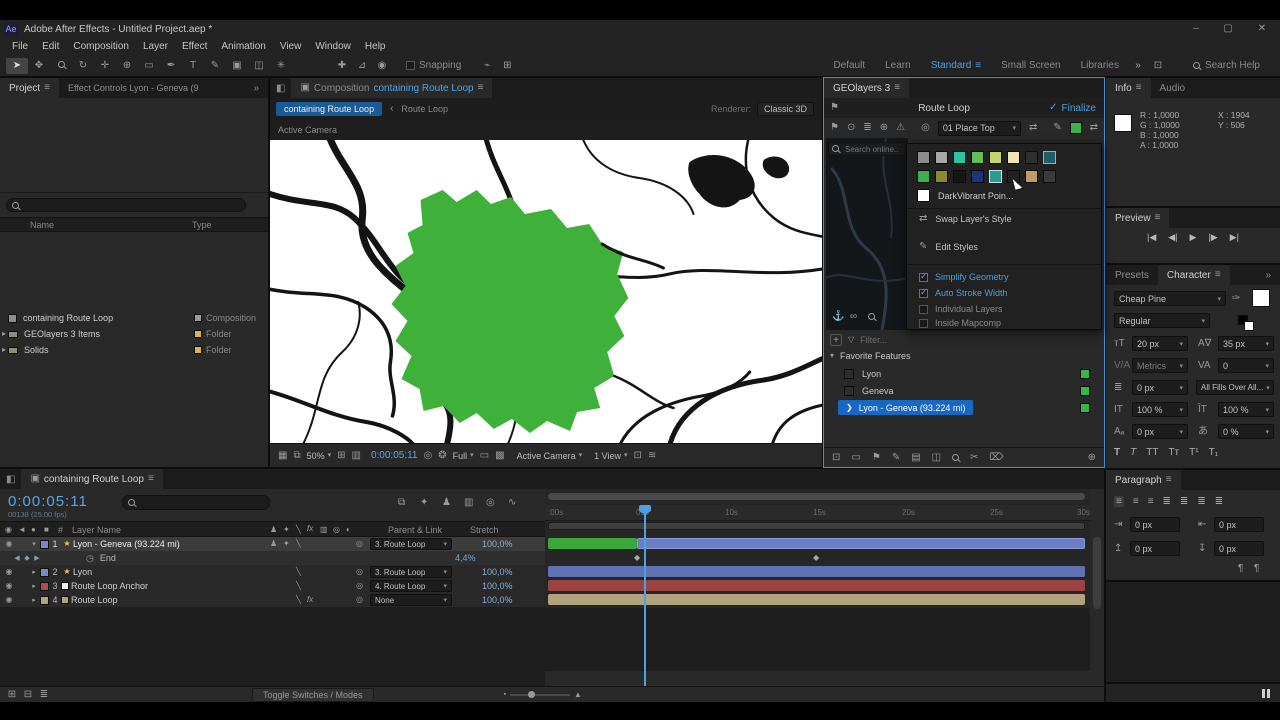  I want to click on world-axis-mode-icon: ⊿, so click(362, 65).